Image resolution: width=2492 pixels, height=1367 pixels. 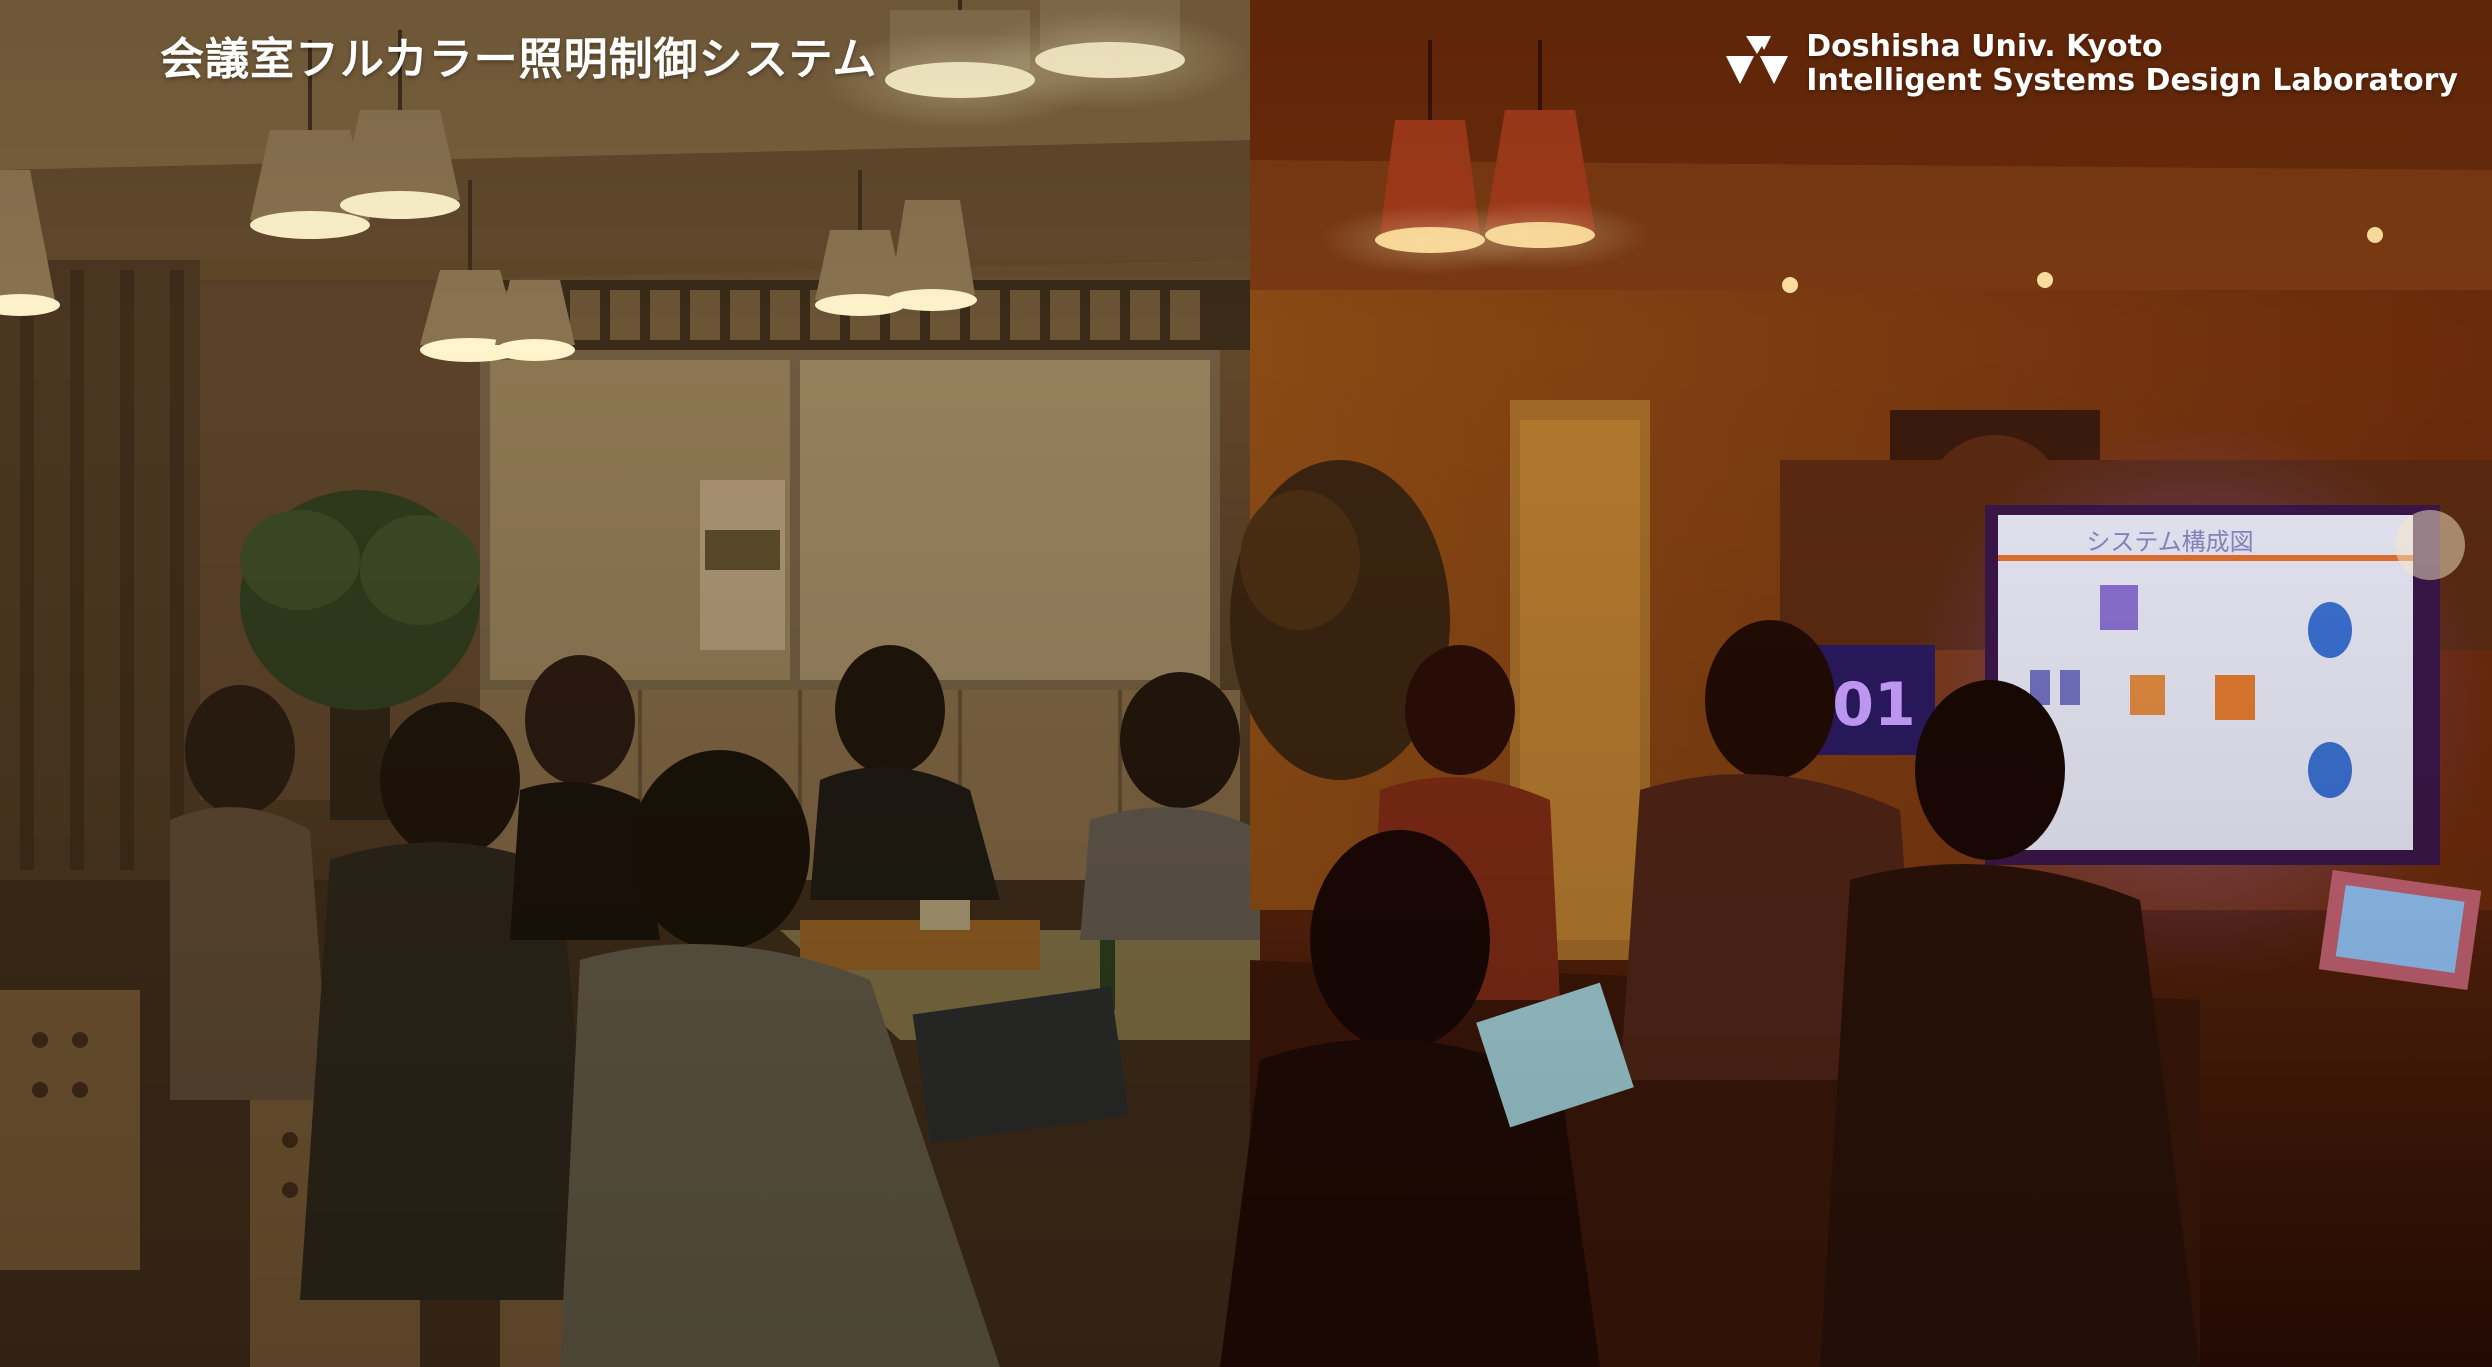 What do you see at coordinates (1005, 520) in the screenshot?
I see `whiteboard-right` at bounding box center [1005, 520].